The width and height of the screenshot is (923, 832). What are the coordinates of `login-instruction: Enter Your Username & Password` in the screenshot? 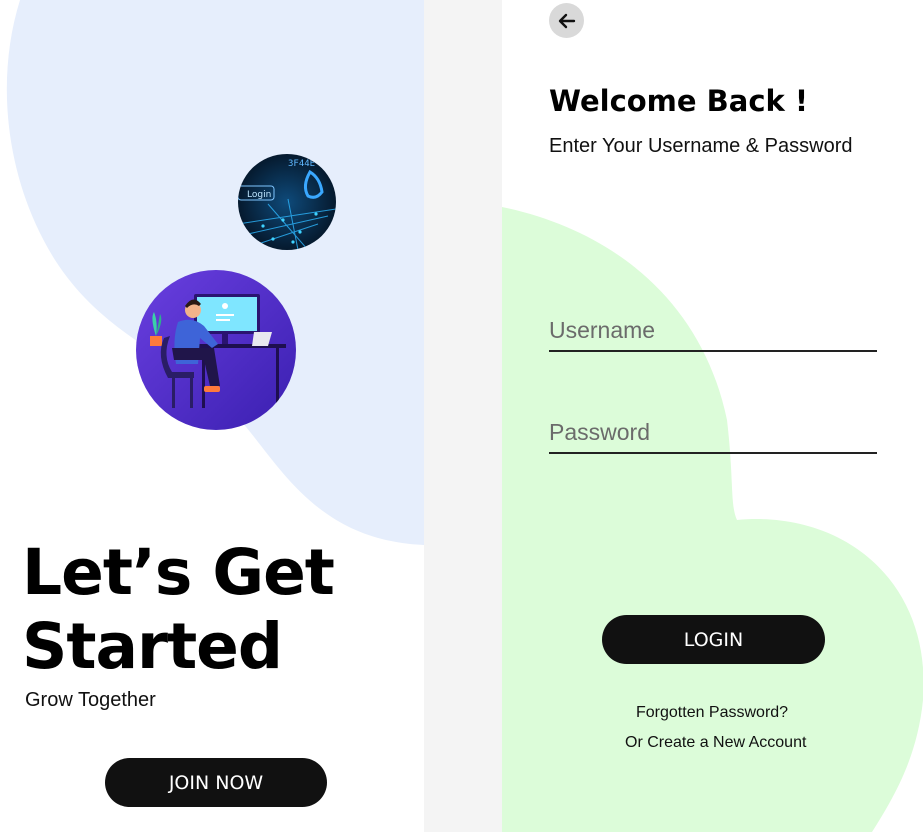 It's located at (701, 146).